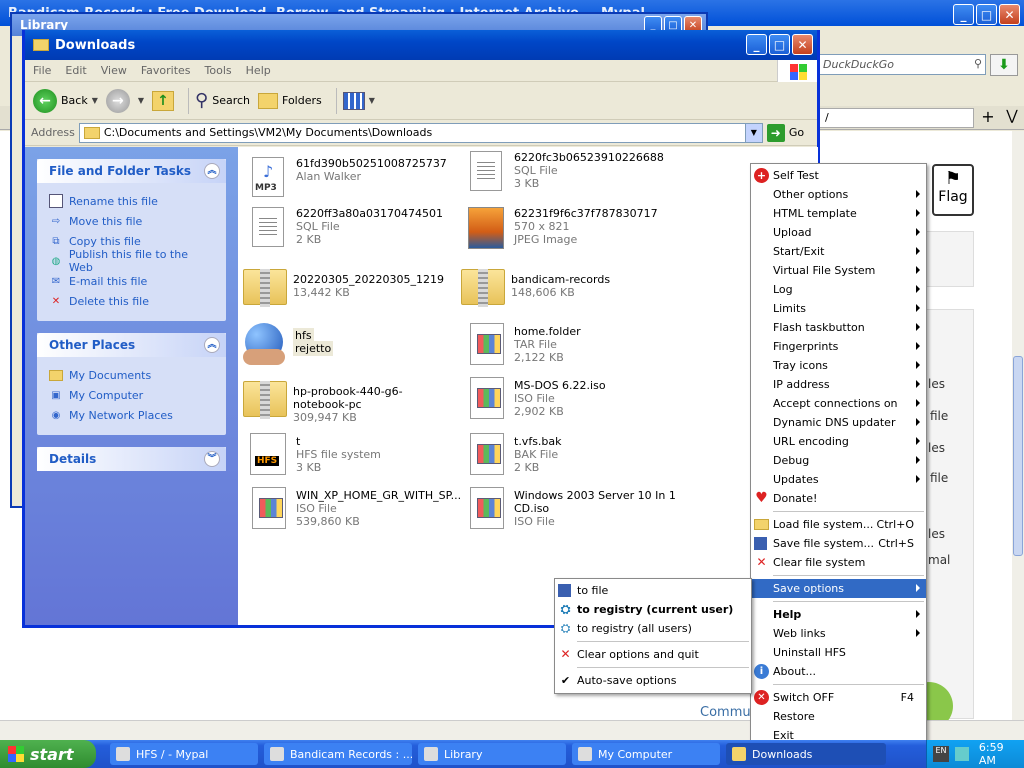 The image size is (1024, 768). I want to click on new-tab-icon: +, so click(988, 118).